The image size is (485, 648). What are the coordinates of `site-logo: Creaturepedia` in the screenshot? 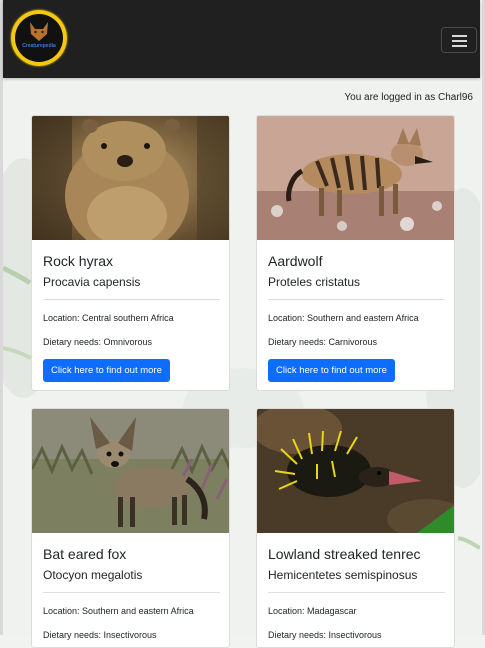 It's located at (39, 38).